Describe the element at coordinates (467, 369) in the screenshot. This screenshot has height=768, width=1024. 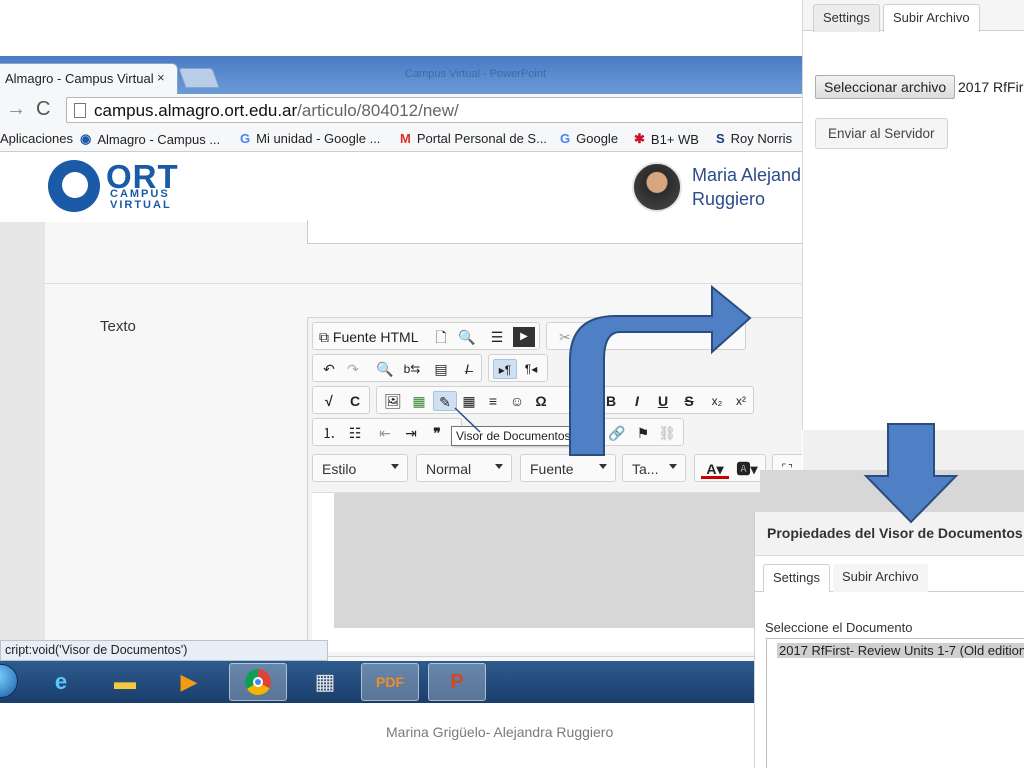
I see `remove-format-icon: I̶` at that location.